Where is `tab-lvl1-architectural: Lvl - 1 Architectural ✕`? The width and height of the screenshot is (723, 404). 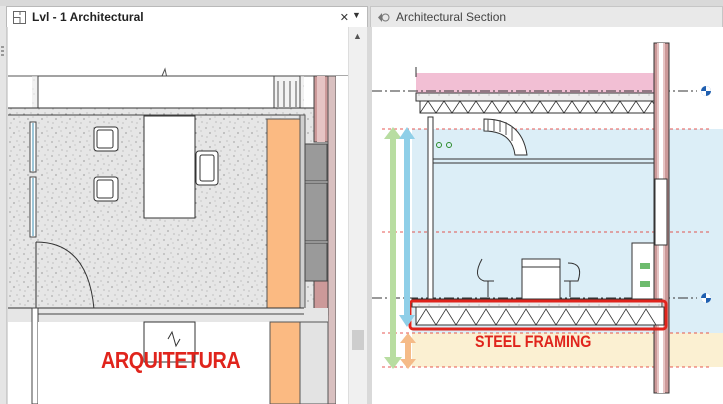 tab-lvl1-architectural: Lvl - 1 Architectural ✕ is located at coordinates (187, 16).